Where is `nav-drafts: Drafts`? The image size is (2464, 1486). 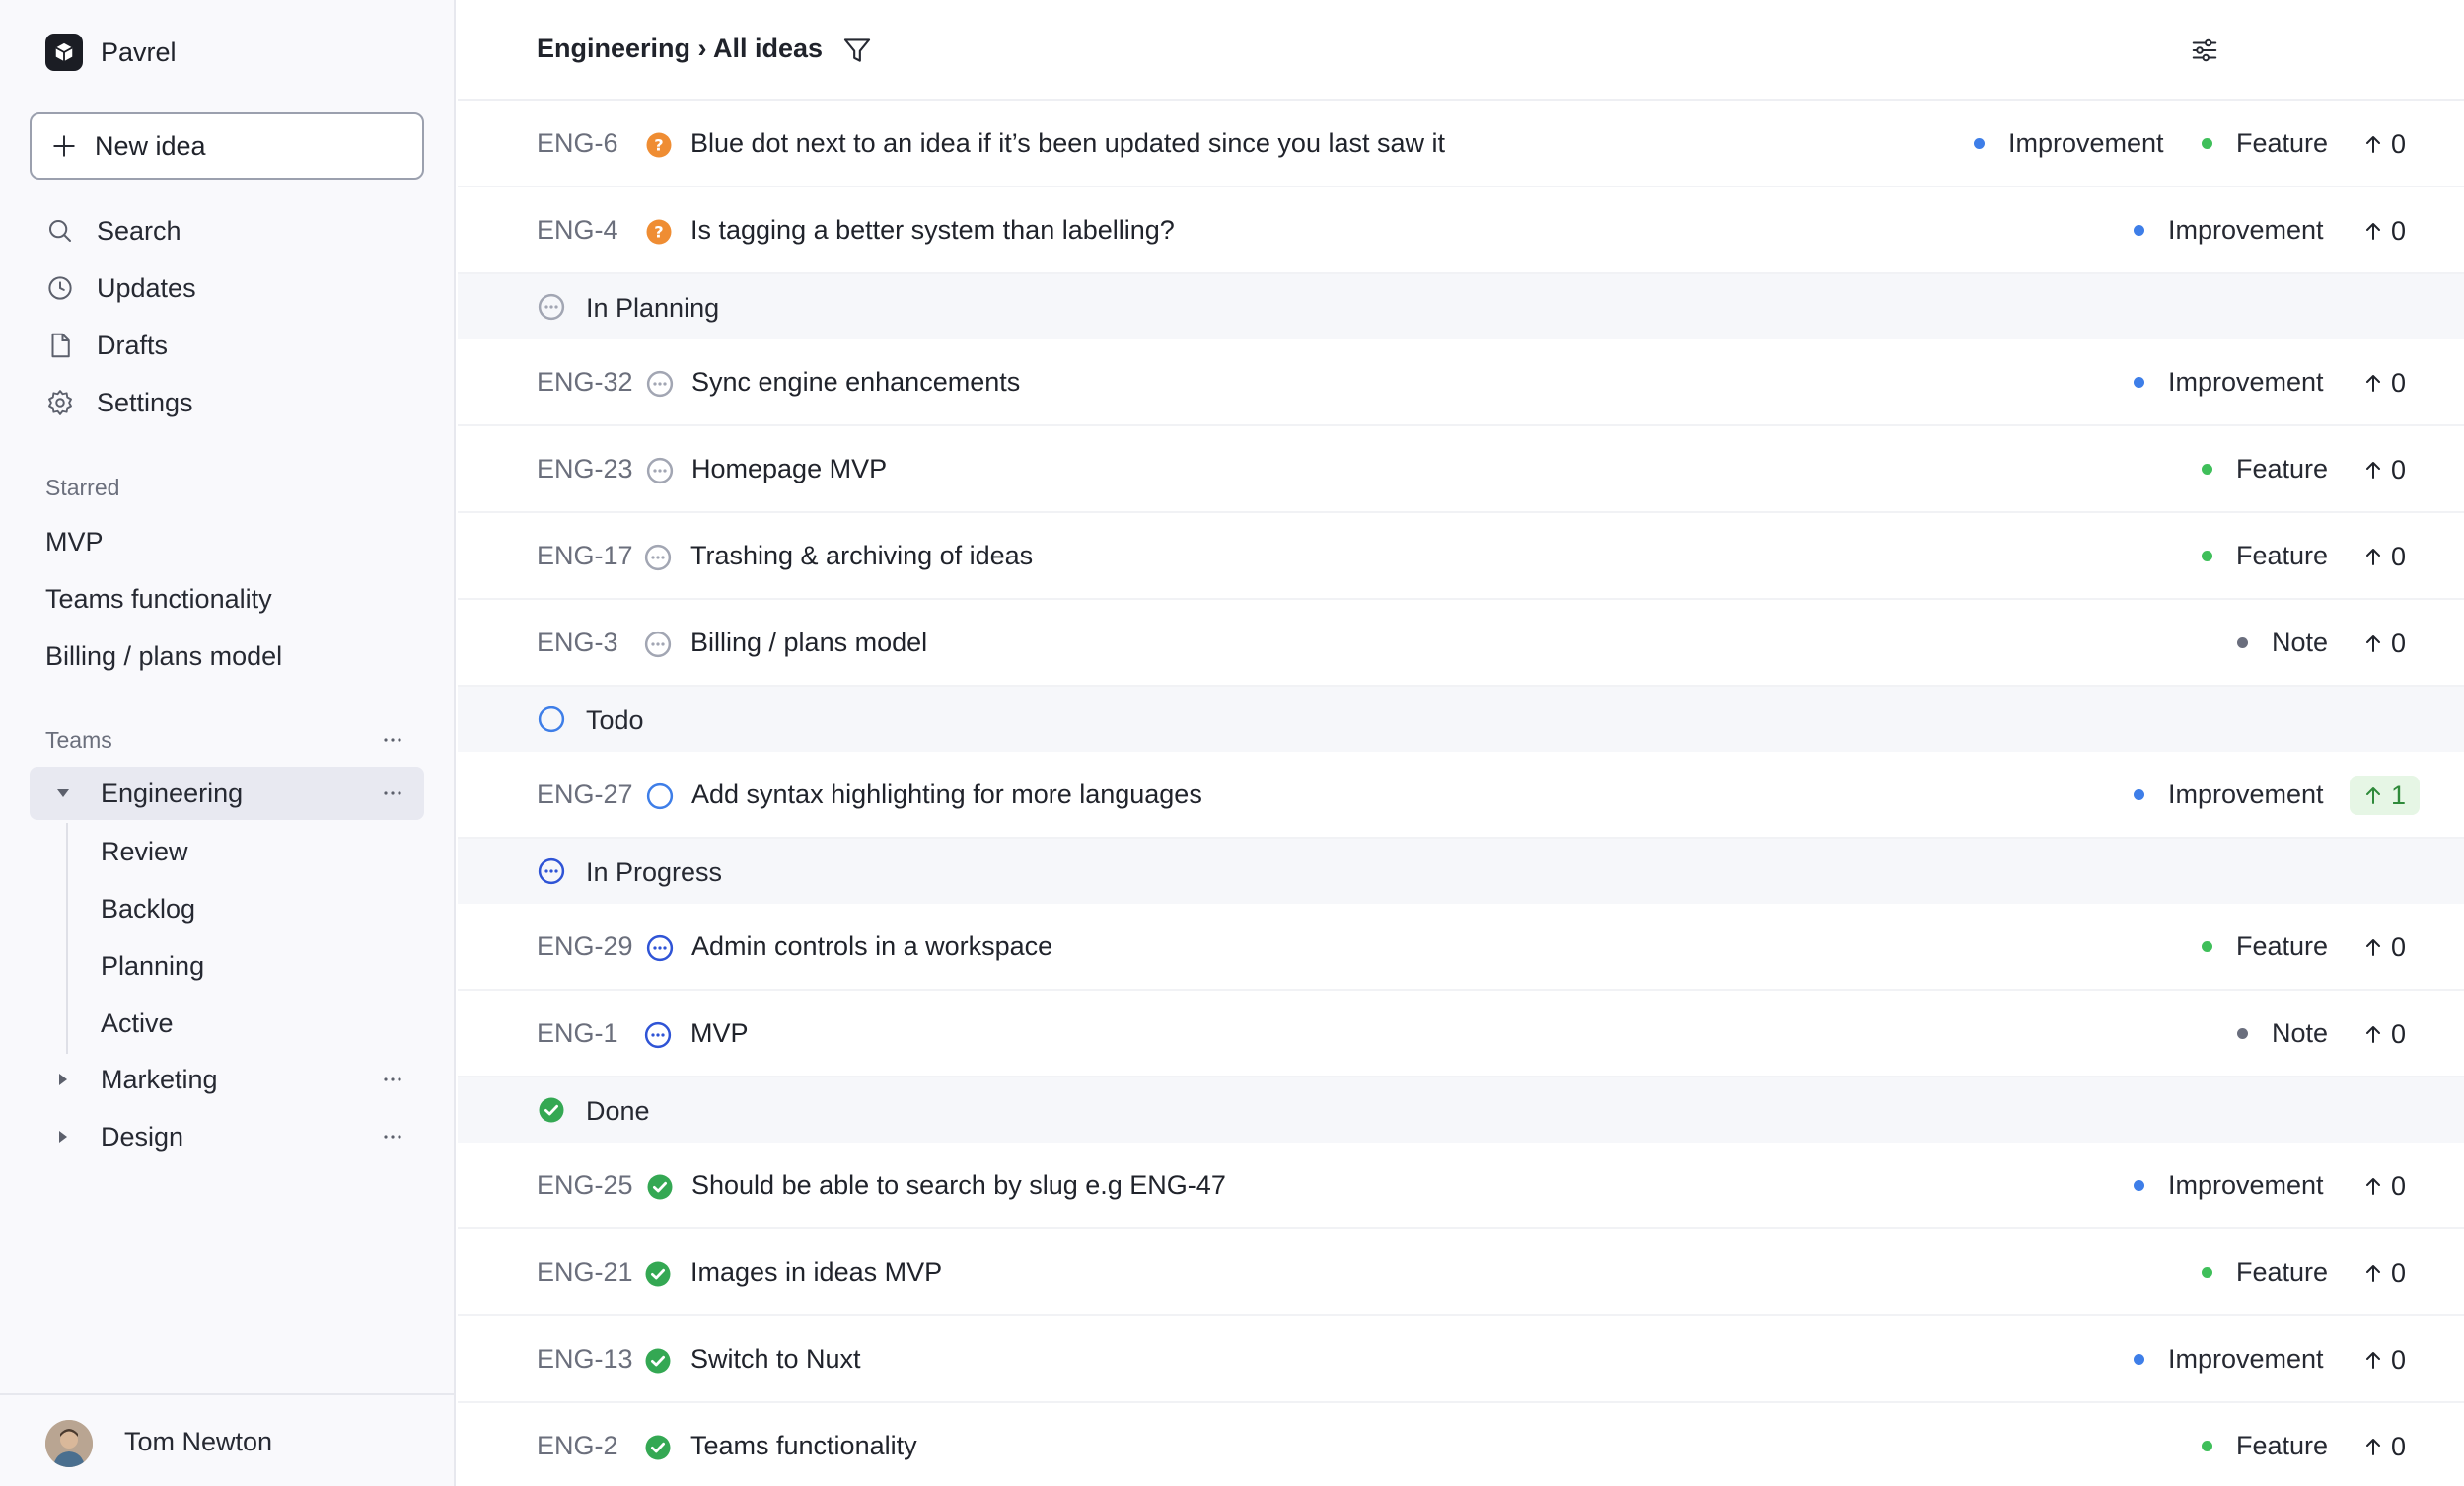
nav-drafts: Drafts is located at coordinates (106, 345).